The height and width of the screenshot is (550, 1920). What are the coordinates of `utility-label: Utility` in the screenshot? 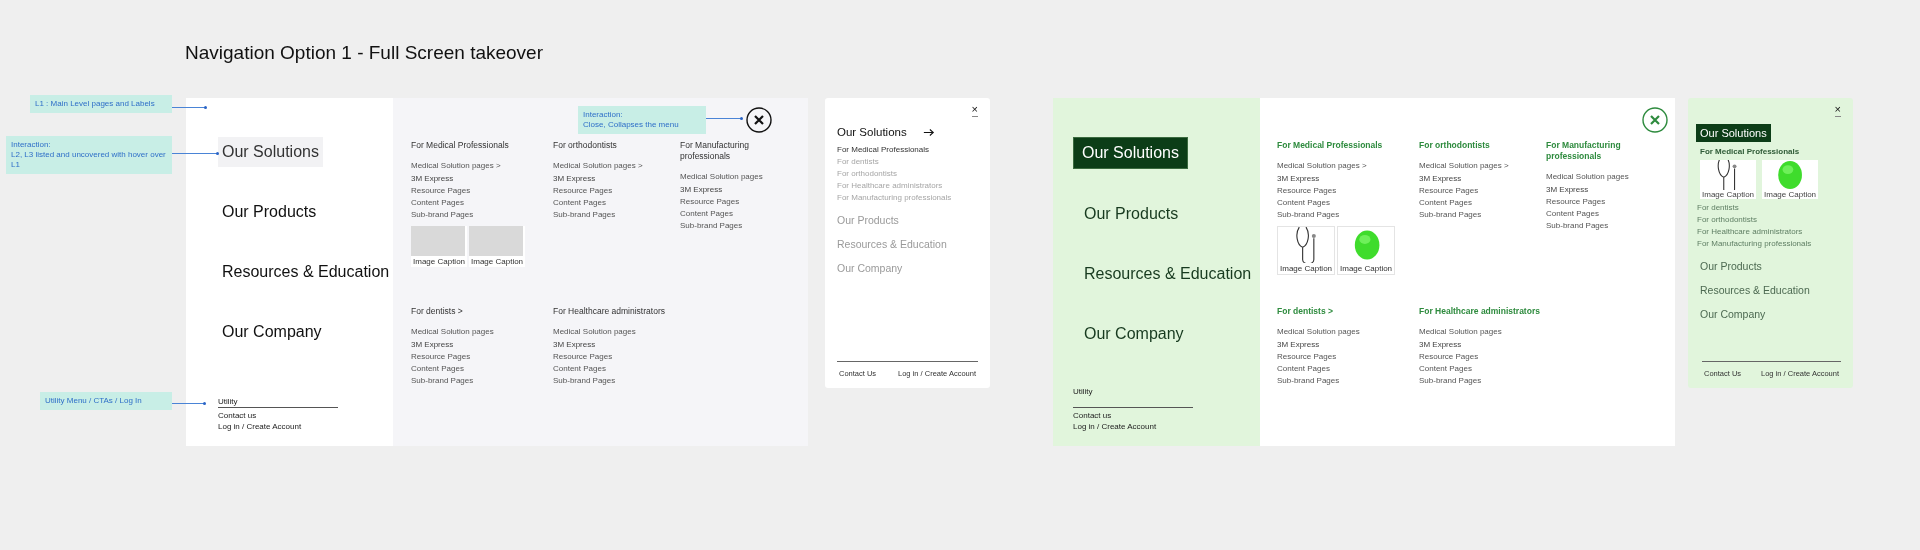 It's located at (228, 401).